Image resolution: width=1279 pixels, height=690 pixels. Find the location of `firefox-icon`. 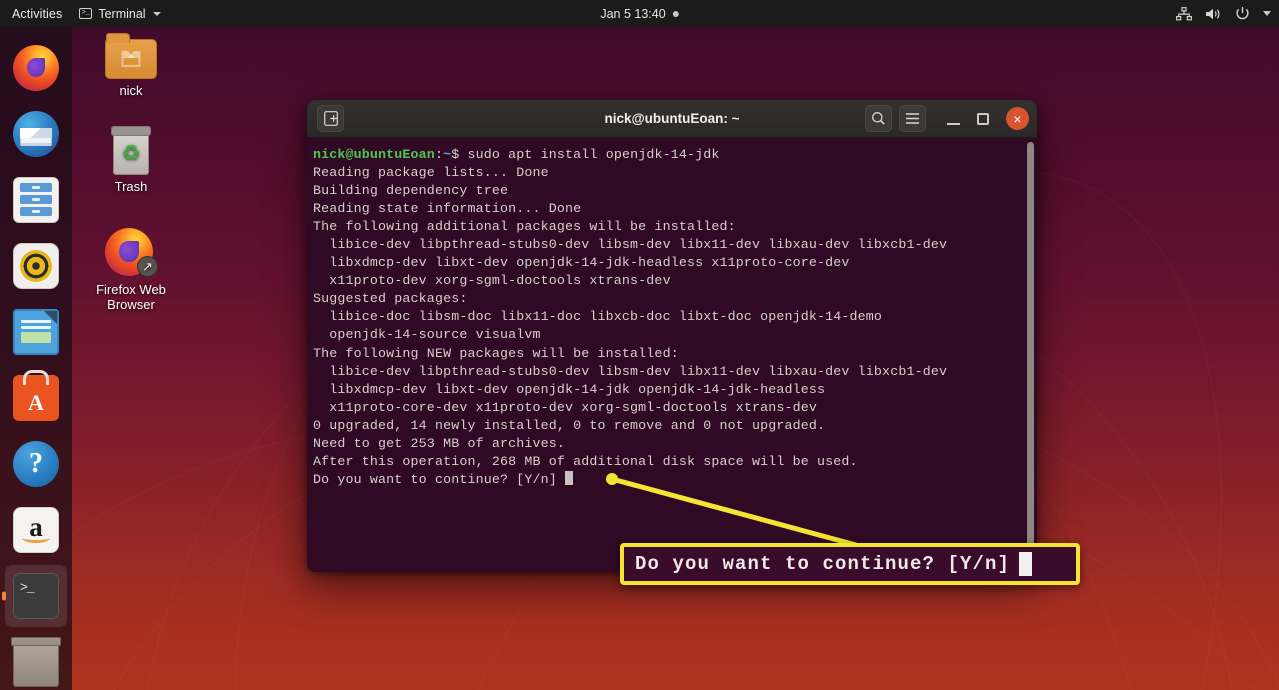

firefox-icon is located at coordinates (36, 68).